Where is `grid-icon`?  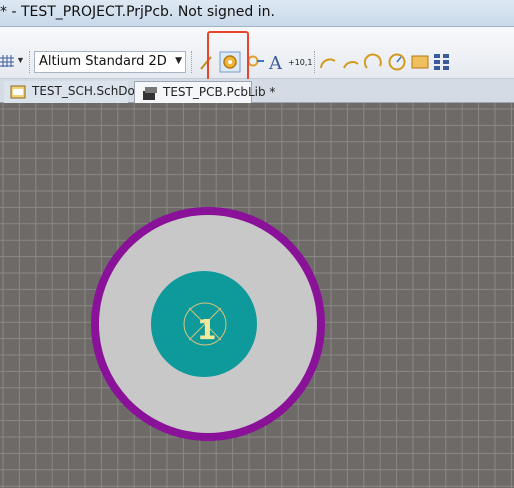 grid-icon is located at coordinates (7, 61).